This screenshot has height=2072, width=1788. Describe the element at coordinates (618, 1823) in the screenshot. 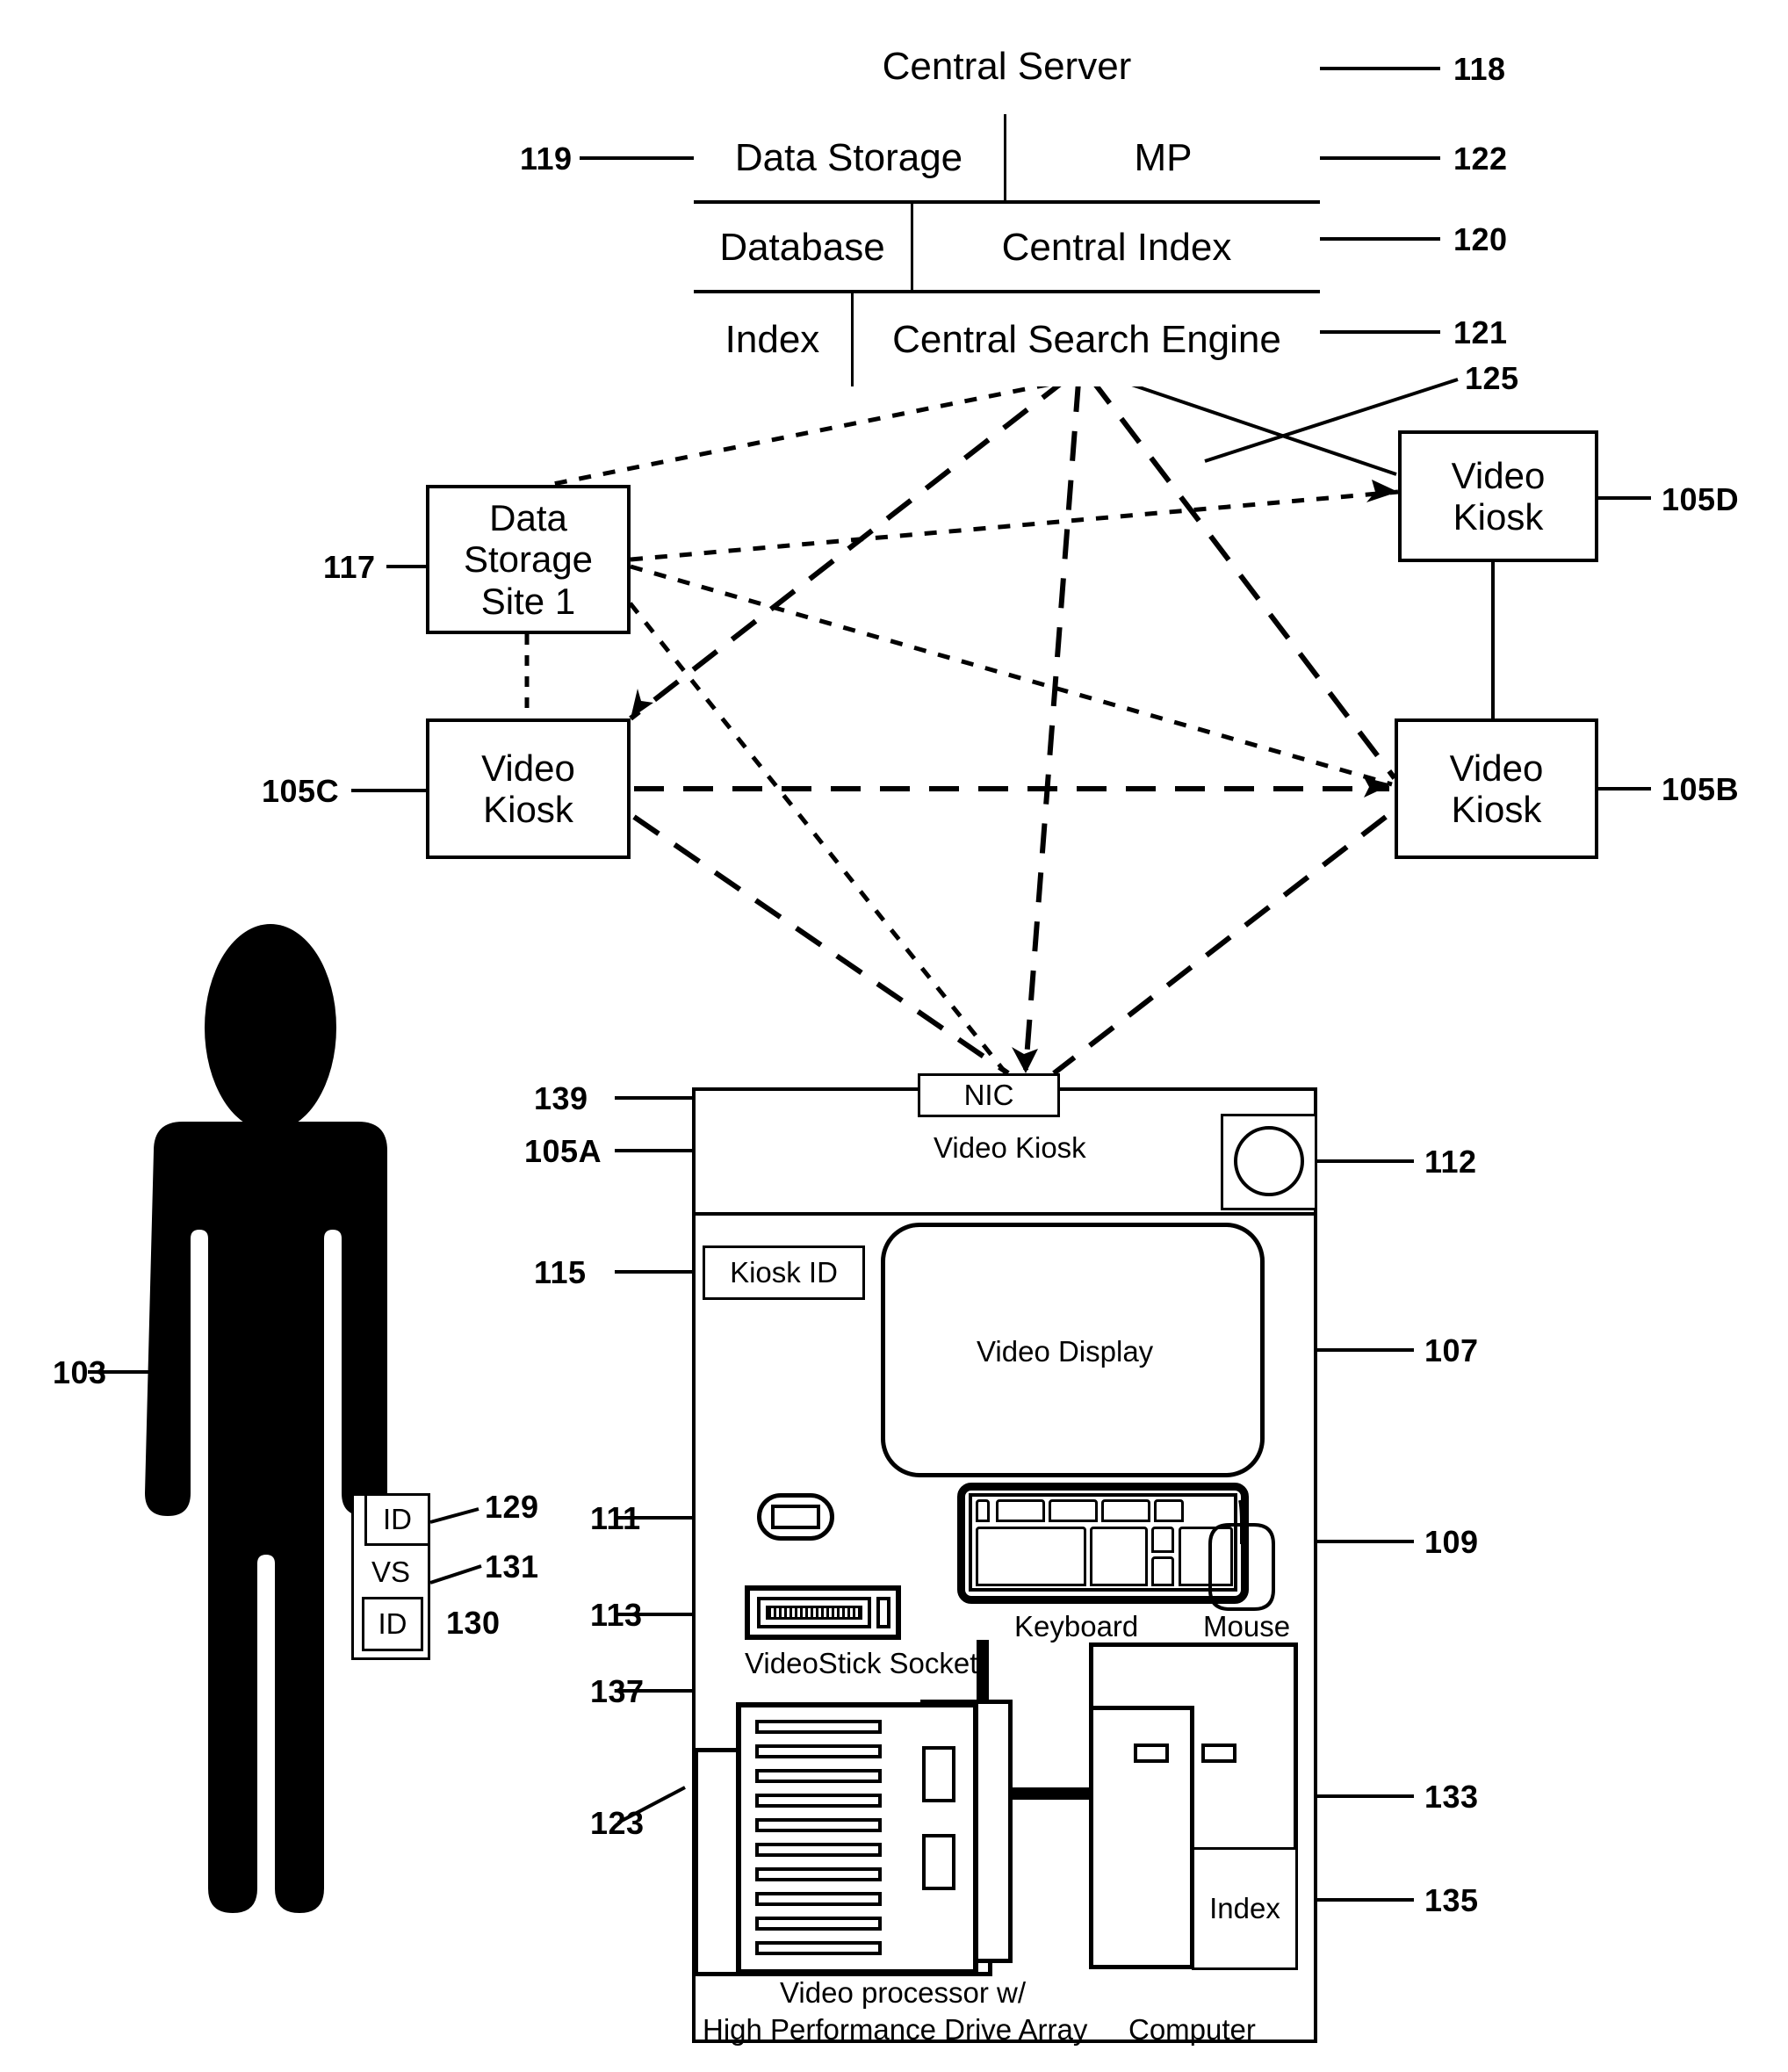

I see `ref-123: 123` at that location.